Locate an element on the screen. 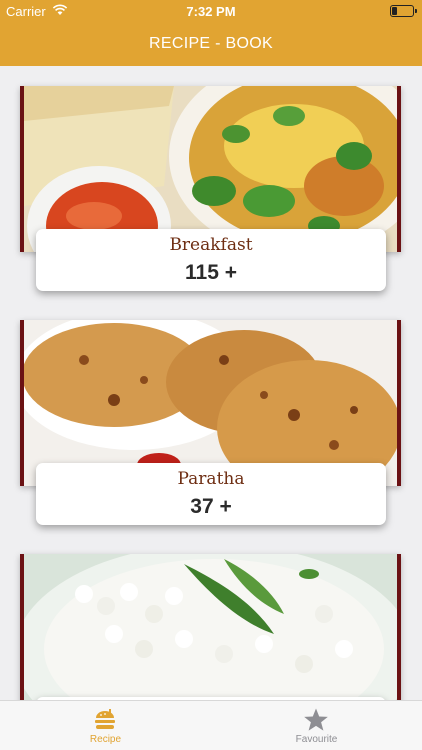 The image size is (422, 750). tab-favourite: Favourite is located at coordinates (316, 725).